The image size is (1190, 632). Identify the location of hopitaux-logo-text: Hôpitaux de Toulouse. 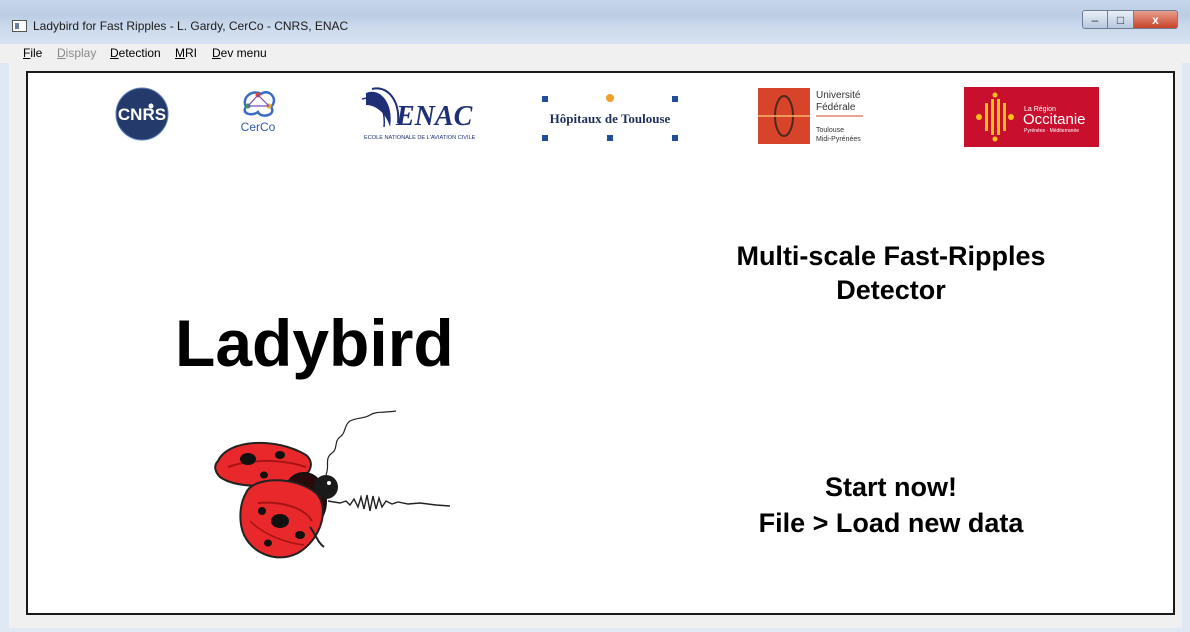
(610, 118).